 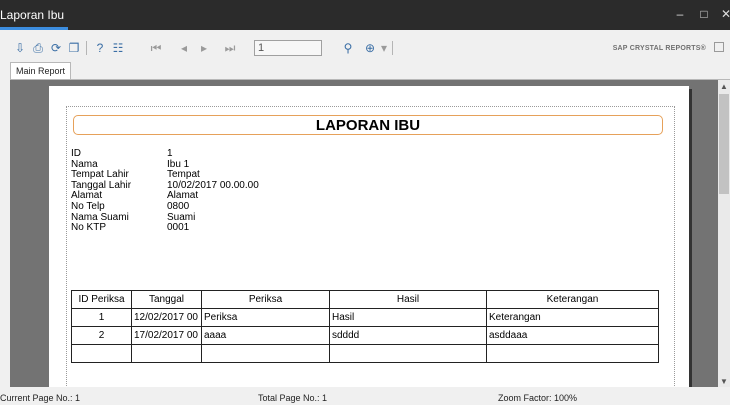 What do you see at coordinates (365, 15) in the screenshot?
I see `title-bar: Laporan Ibu – □ ✕` at bounding box center [365, 15].